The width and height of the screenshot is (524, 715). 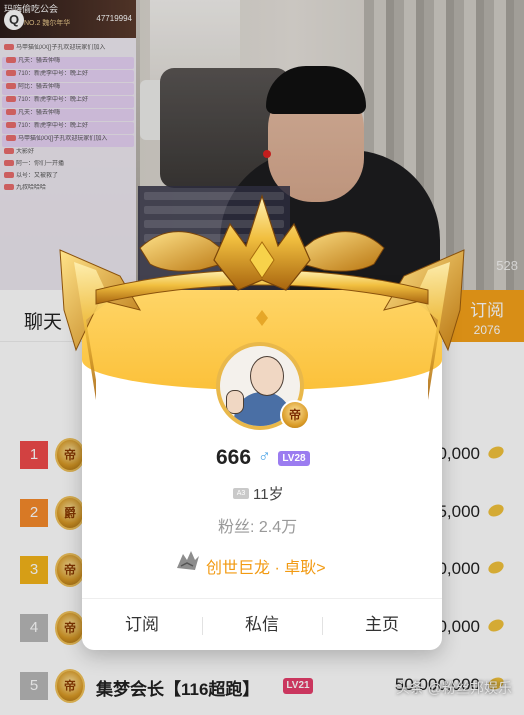 What do you see at coordinates (142, 624) in the screenshot?
I see `subscribe-button: 订阅` at bounding box center [142, 624].